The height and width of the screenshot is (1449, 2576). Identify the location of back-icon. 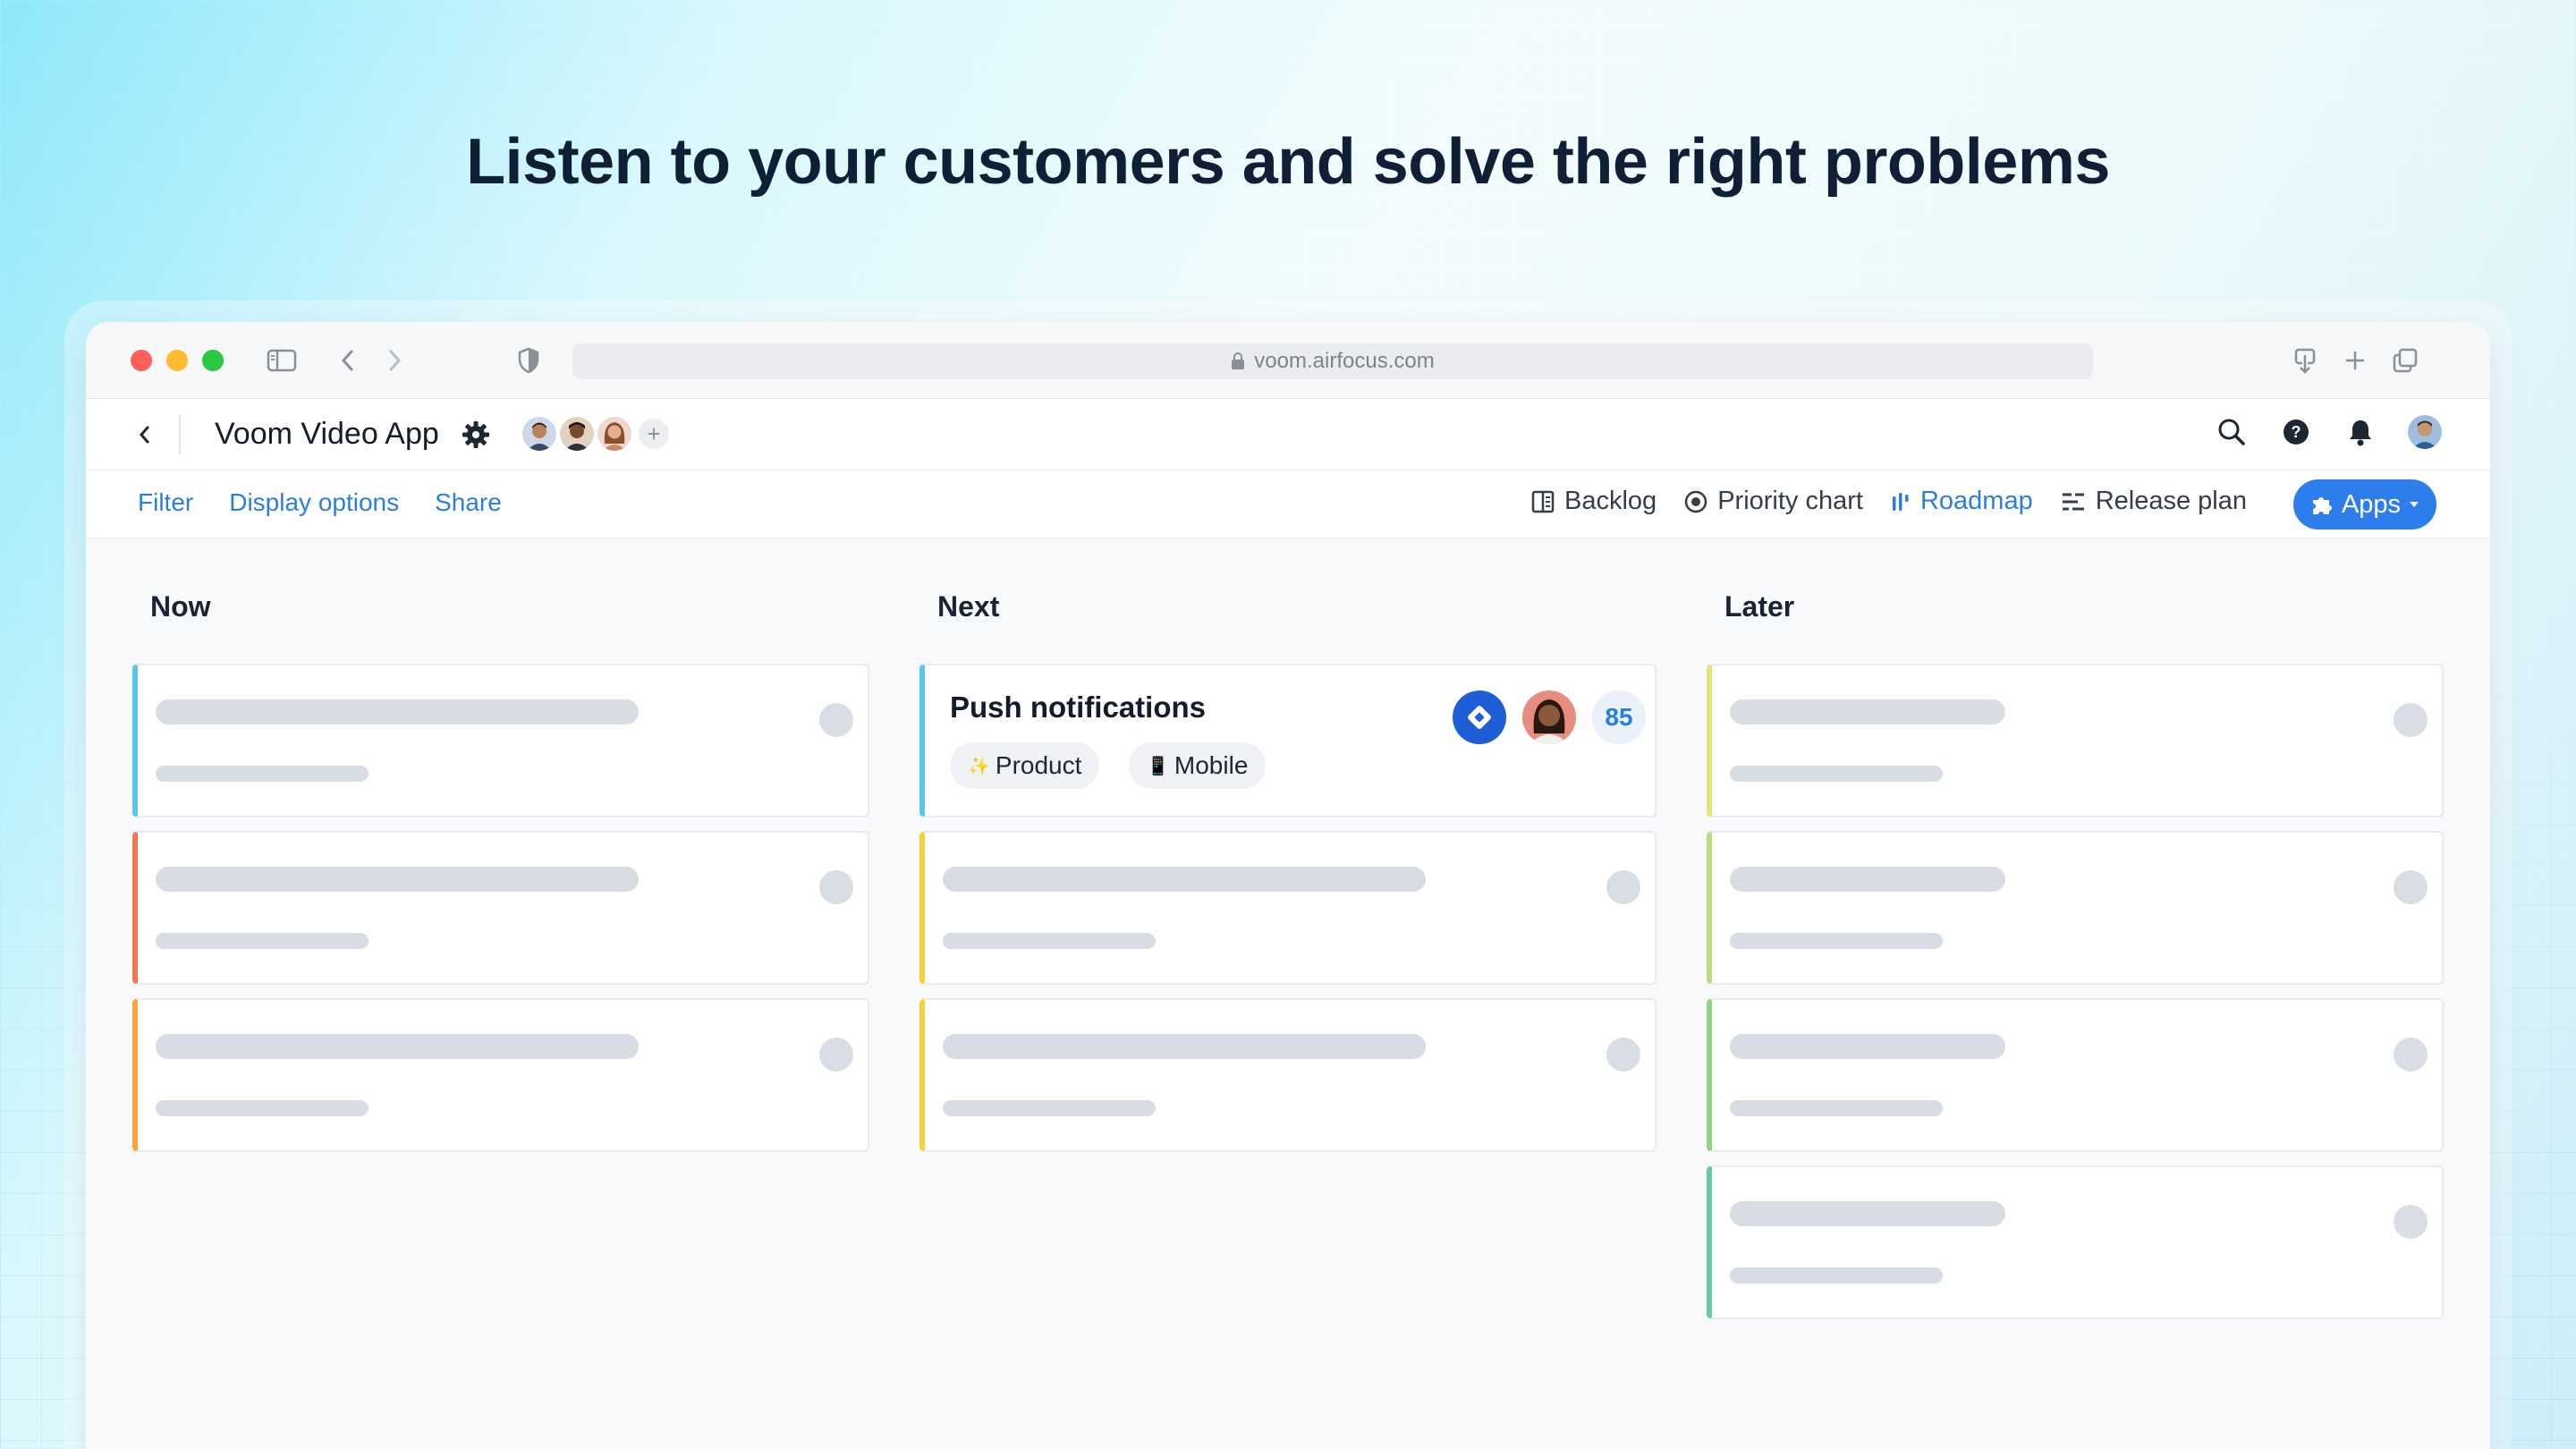
(348, 360).